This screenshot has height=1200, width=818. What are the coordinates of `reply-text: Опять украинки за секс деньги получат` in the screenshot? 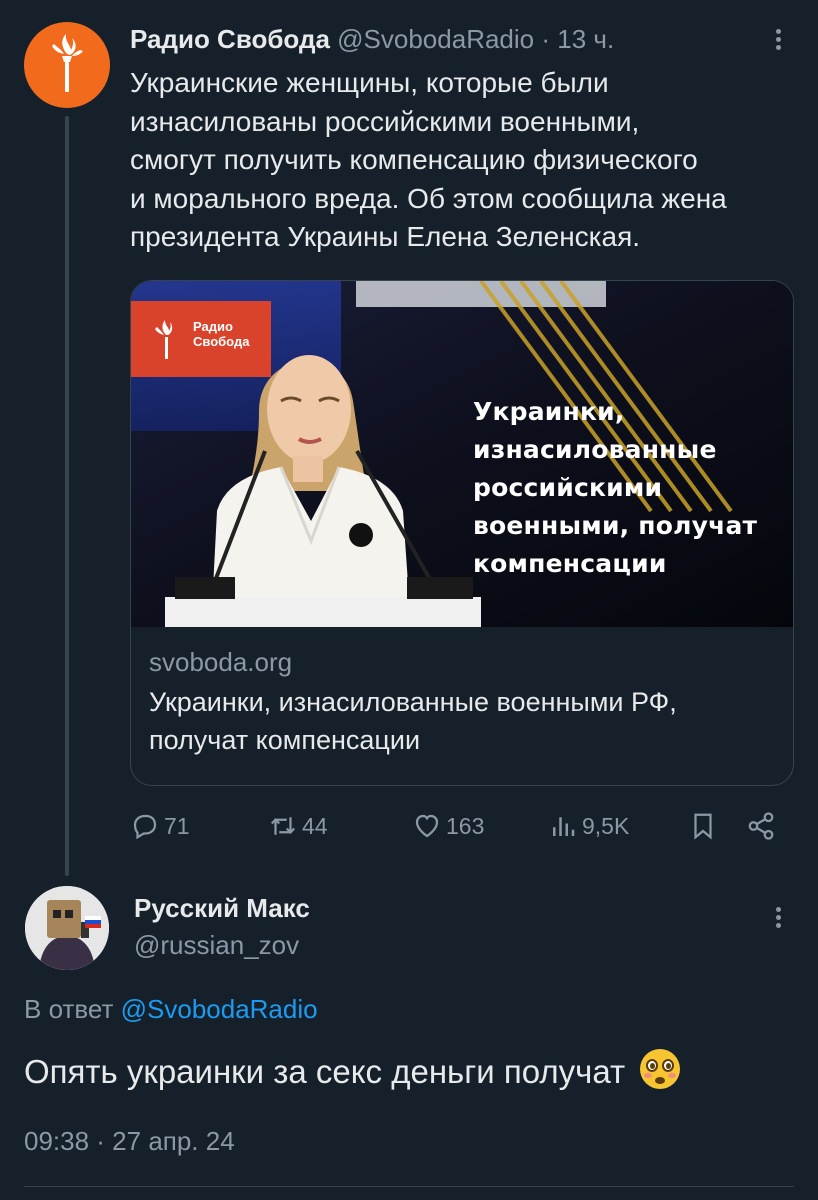 It's located at (325, 1071).